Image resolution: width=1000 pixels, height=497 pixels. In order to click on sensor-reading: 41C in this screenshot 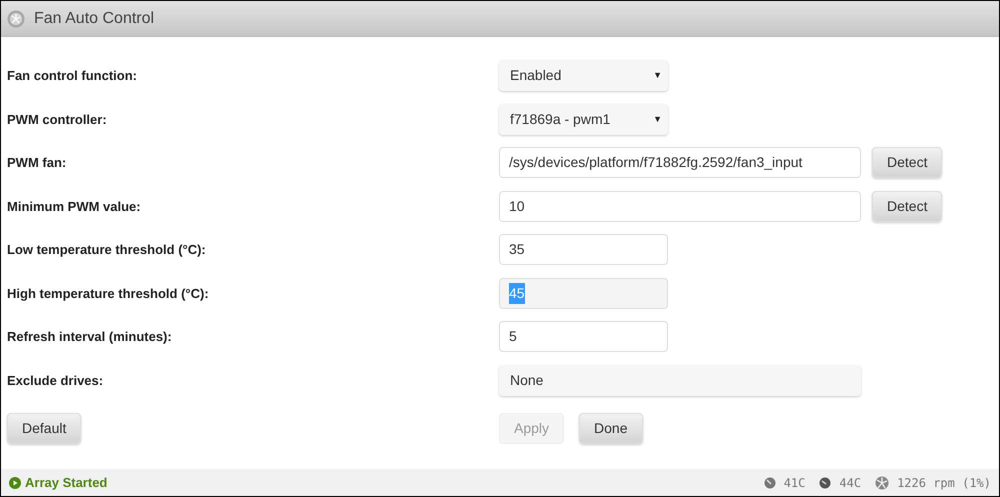, I will do `click(795, 483)`.